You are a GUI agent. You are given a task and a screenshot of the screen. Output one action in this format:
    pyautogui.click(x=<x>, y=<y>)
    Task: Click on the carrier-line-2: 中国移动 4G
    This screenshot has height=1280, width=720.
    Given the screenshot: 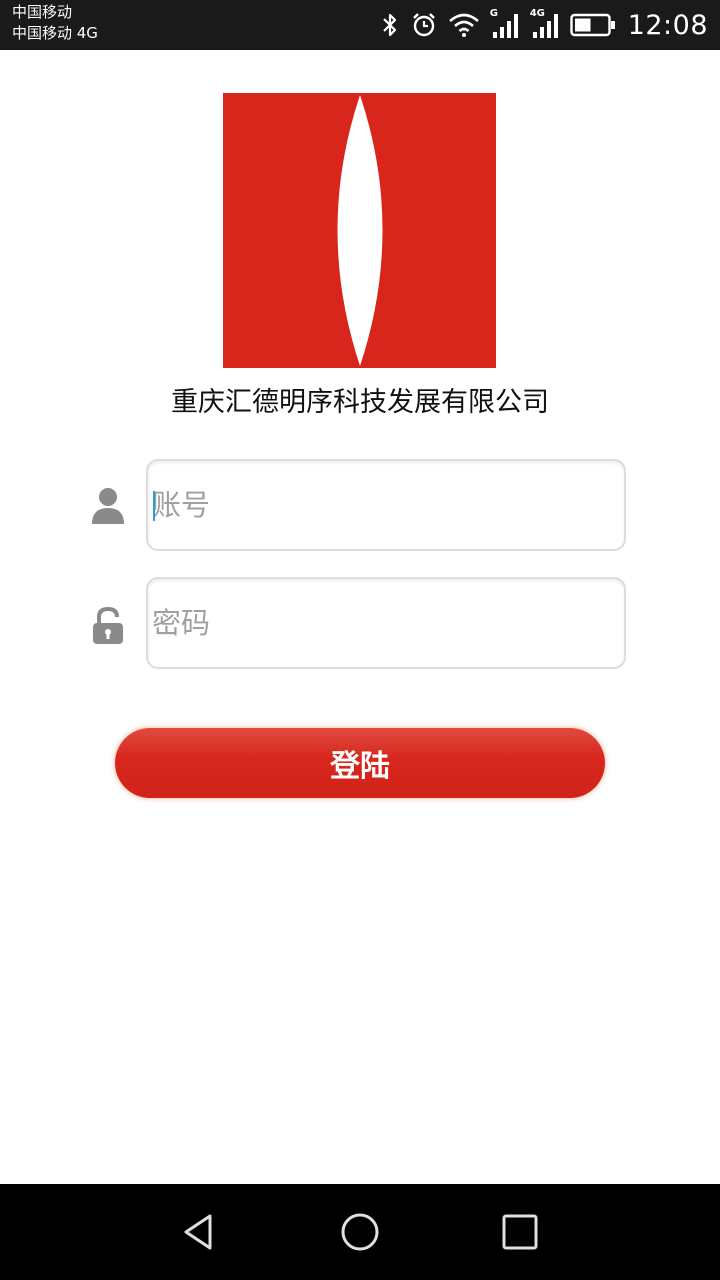 What is the action you would take?
    pyautogui.click(x=55, y=33)
    